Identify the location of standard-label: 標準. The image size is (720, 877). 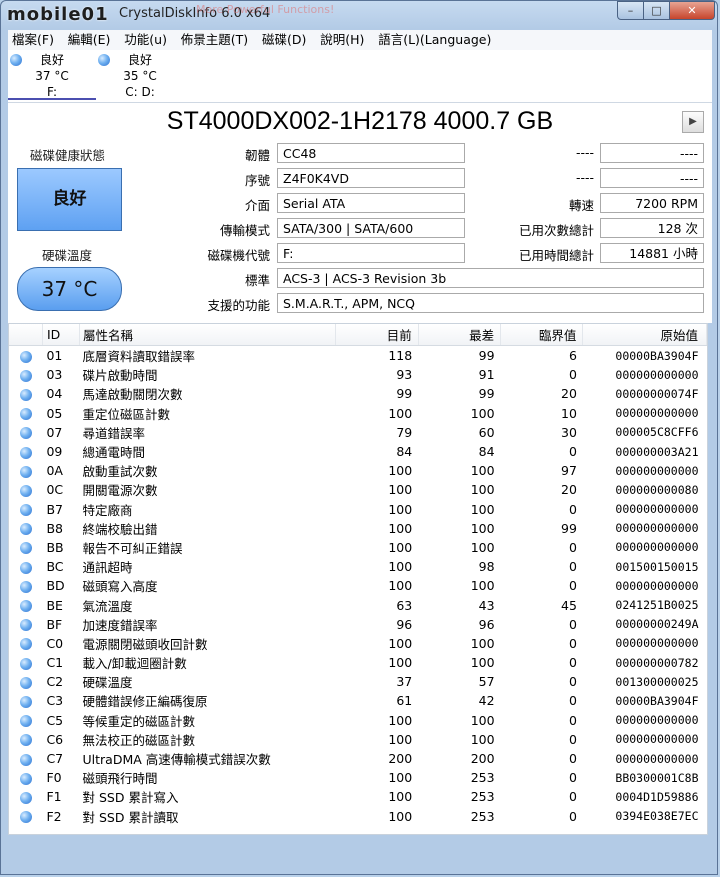
(257, 280).